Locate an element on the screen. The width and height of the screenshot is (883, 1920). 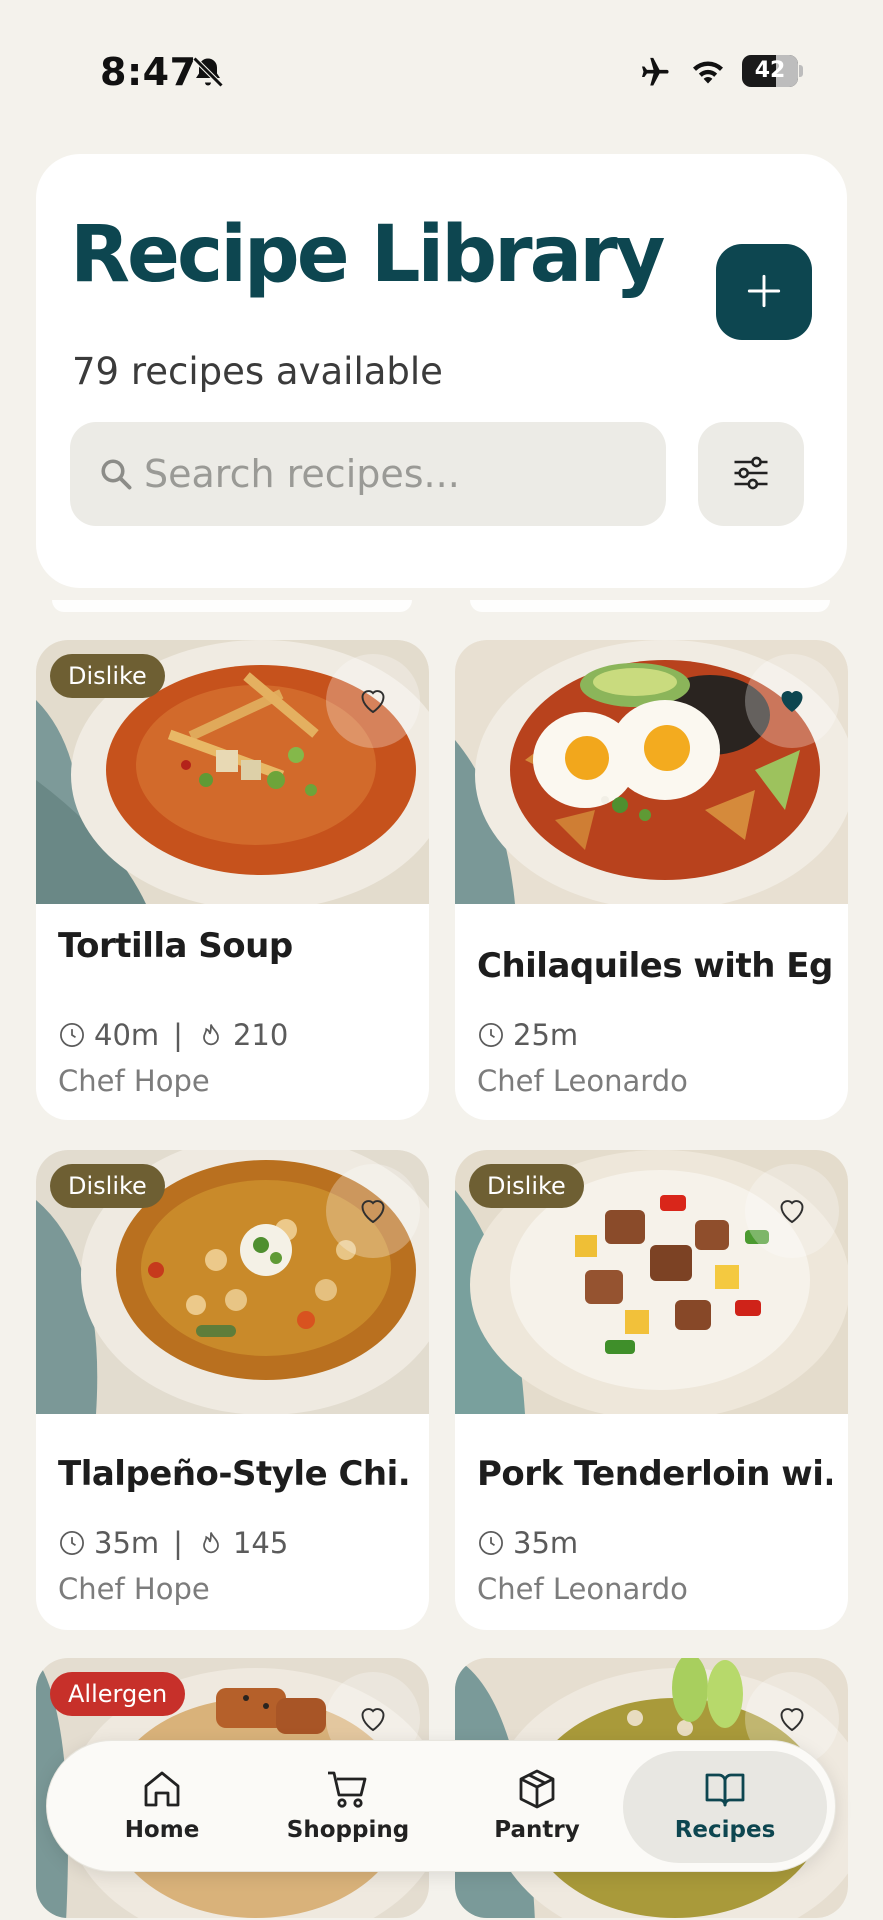
recipe-meta: 35m is located at coordinates (527, 1543).